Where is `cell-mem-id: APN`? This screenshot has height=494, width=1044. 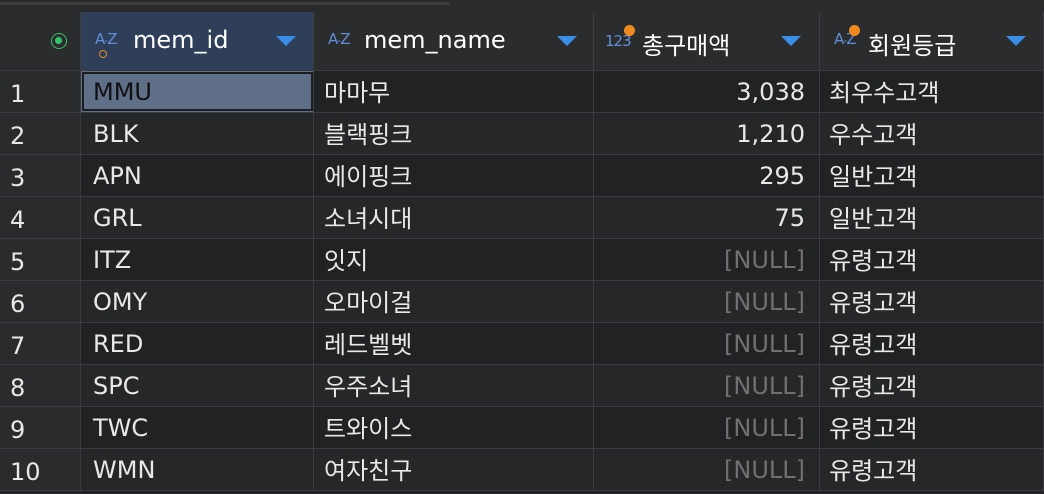
cell-mem-id: APN is located at coordinates (197, 175).